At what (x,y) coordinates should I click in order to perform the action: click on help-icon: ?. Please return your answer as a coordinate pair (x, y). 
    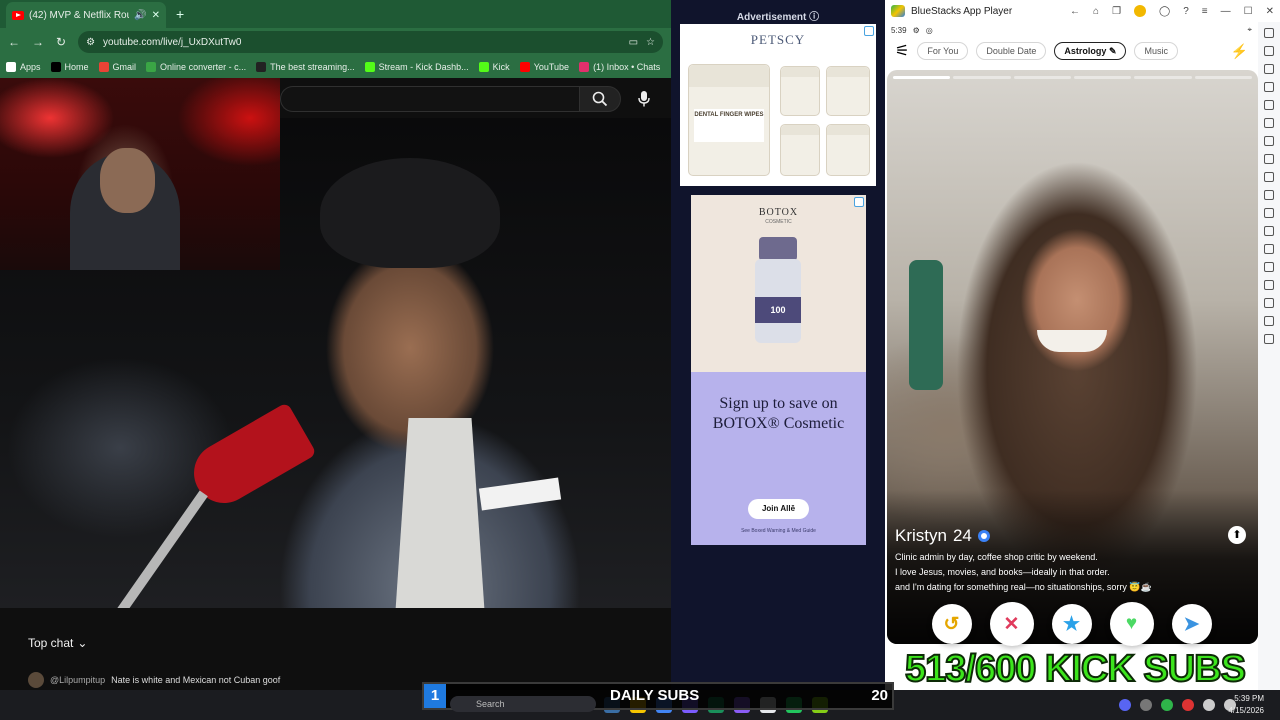
    Looking at the image, I should click on (1186, 11).